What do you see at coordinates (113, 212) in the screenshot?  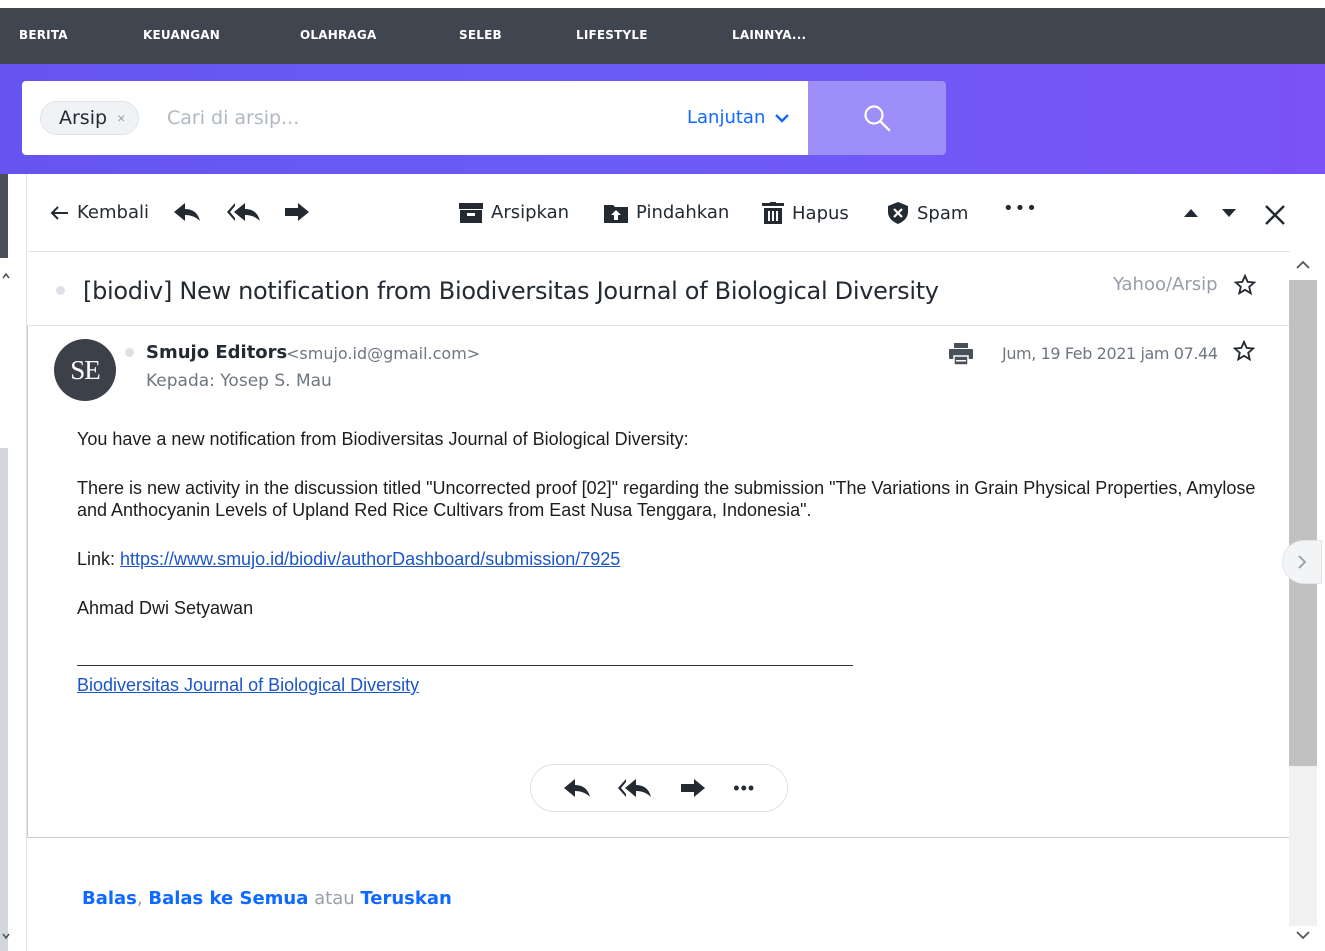 I see `back-label: Kembali` at bounding box center [113, 212].